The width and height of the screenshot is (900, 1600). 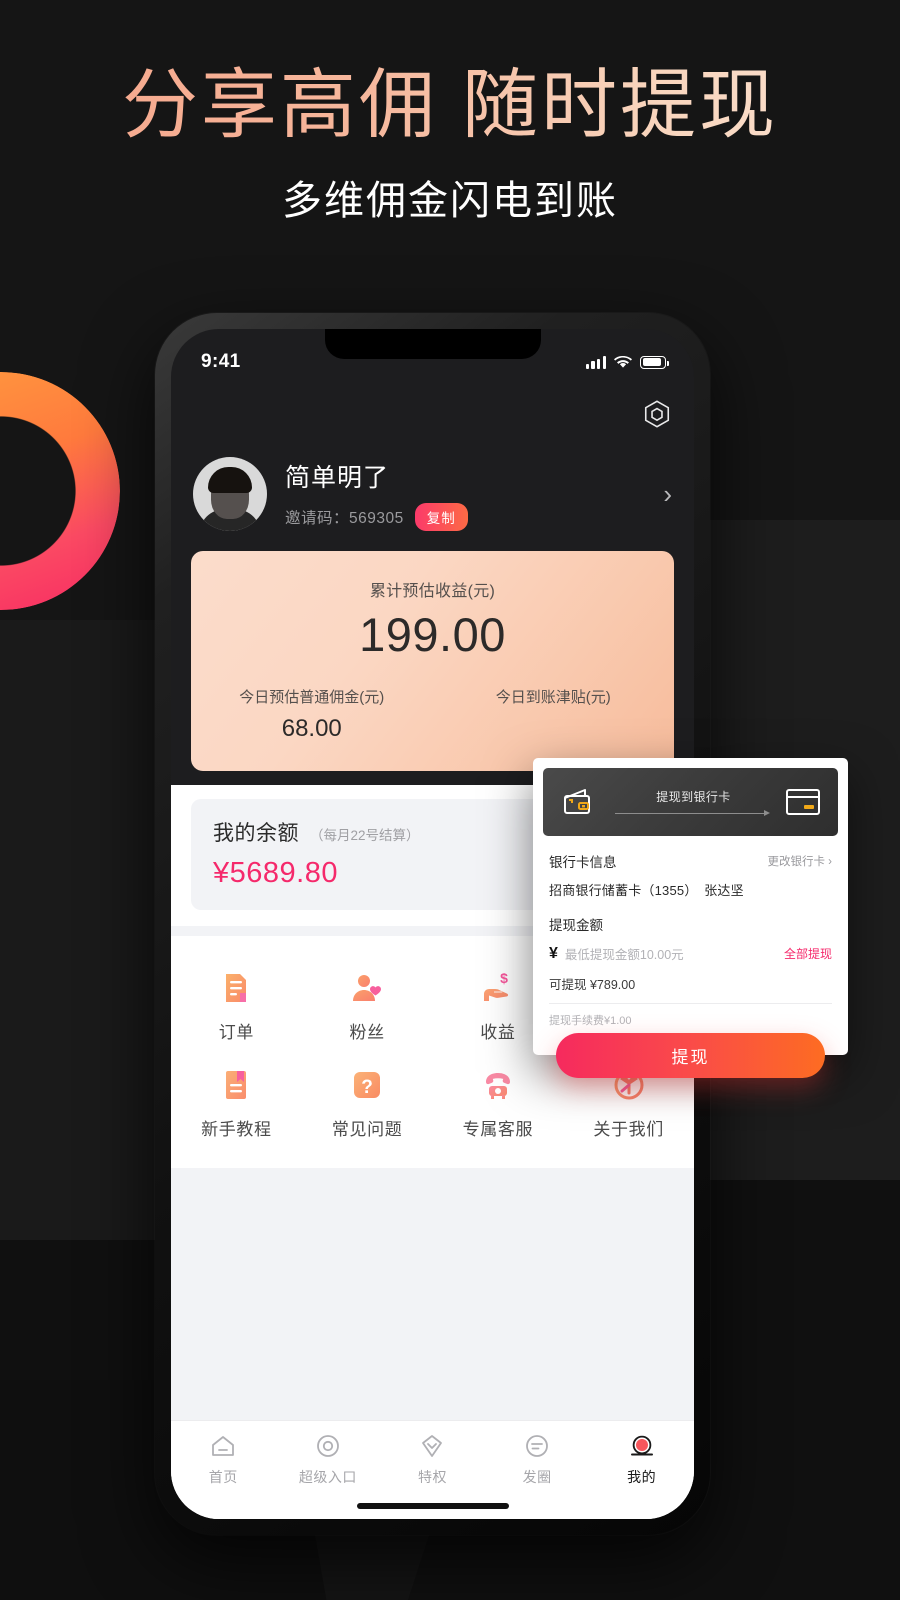 What do you see at coordinates (576, 925) in the screenshot?
I see `withdraw-amount-label: 提现金额` at bounding box center [576, 925].